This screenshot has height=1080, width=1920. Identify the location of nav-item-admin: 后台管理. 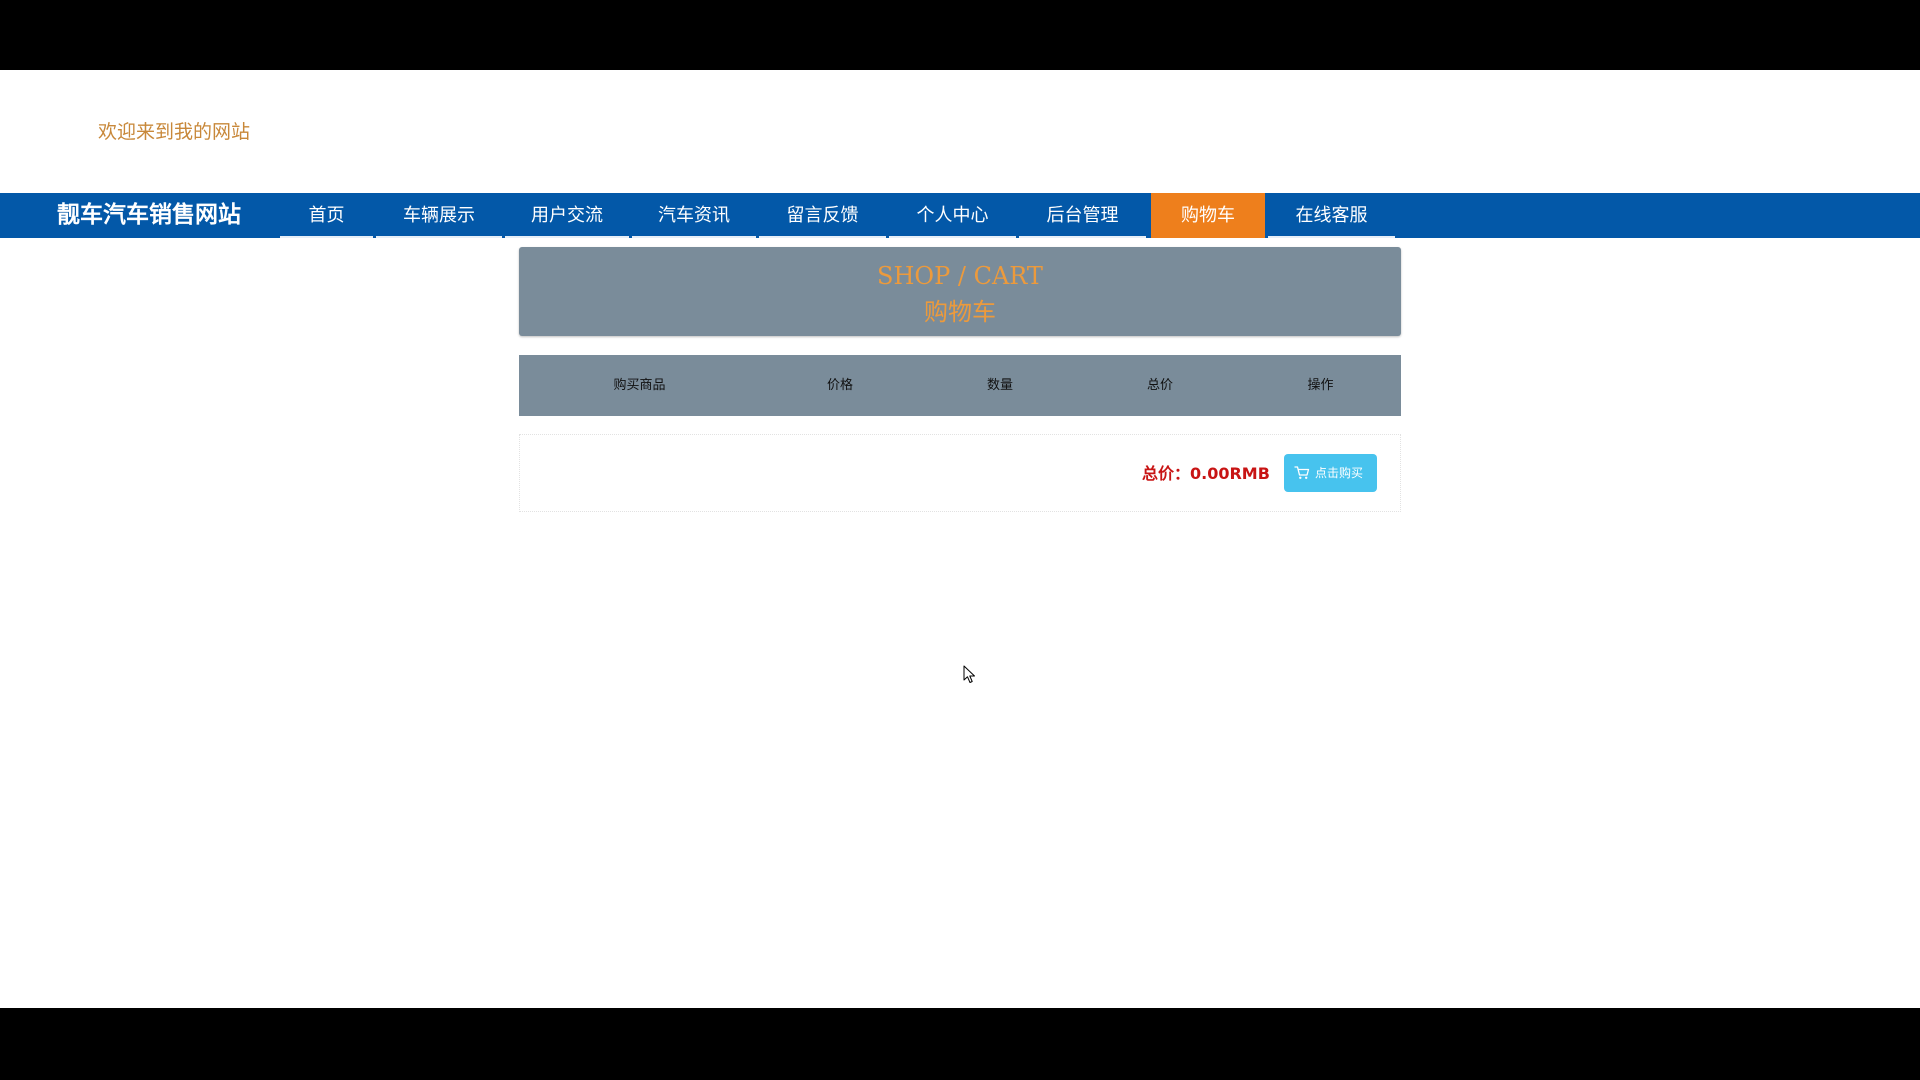
(1082, 215).